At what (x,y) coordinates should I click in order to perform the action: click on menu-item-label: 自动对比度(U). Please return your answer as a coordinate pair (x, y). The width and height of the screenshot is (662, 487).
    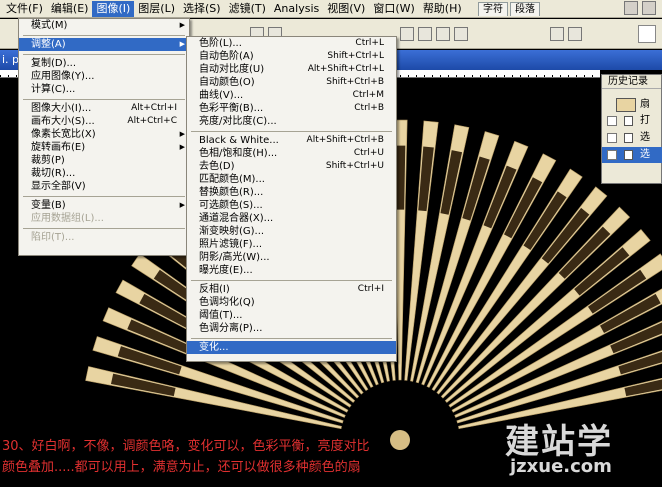
    Looking at the image, I should click on (232, 69).